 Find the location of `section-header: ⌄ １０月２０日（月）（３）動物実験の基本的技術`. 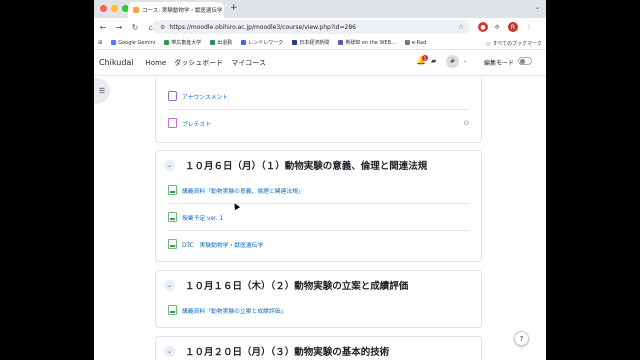

section-header: ⌄ １０月２０日（月）（３）動物実験の基本的技術 is located at coordinates (276, 351).